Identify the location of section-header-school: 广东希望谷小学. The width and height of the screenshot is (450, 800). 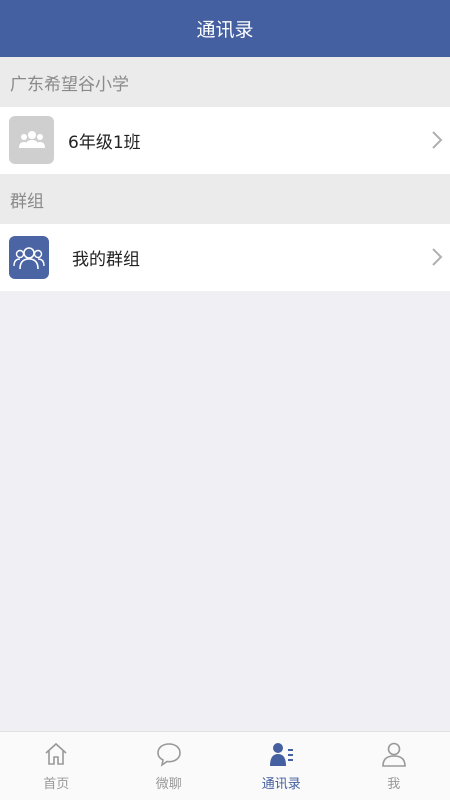
(225, 82).